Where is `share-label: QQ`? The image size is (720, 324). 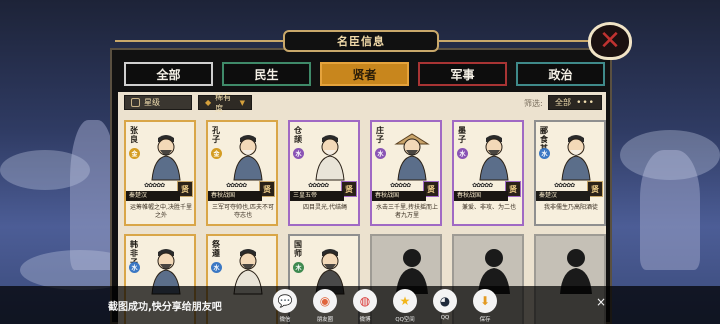 share-label: QQ is located at coordinates (445, 317).